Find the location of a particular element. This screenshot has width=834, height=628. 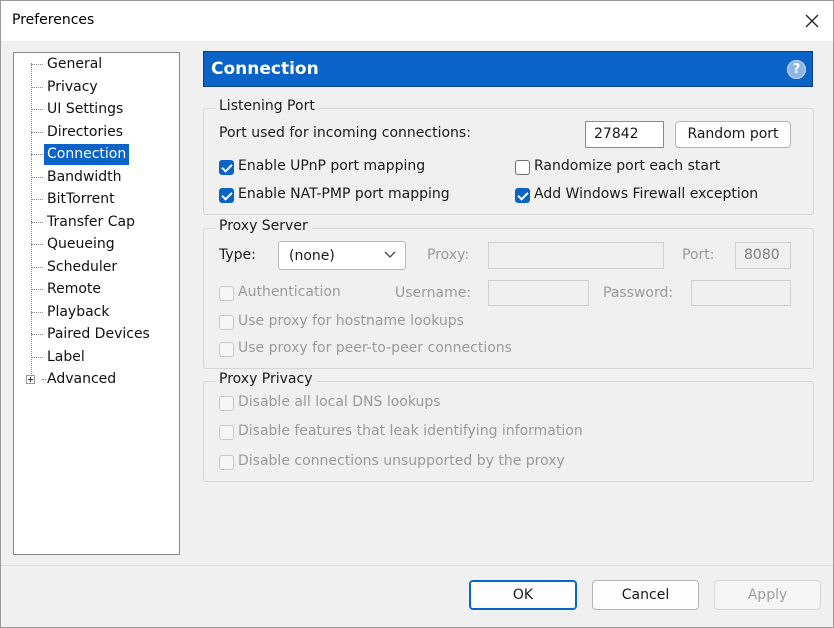

nav-item-privacy: Privacy is located at coordinates (101, 87).